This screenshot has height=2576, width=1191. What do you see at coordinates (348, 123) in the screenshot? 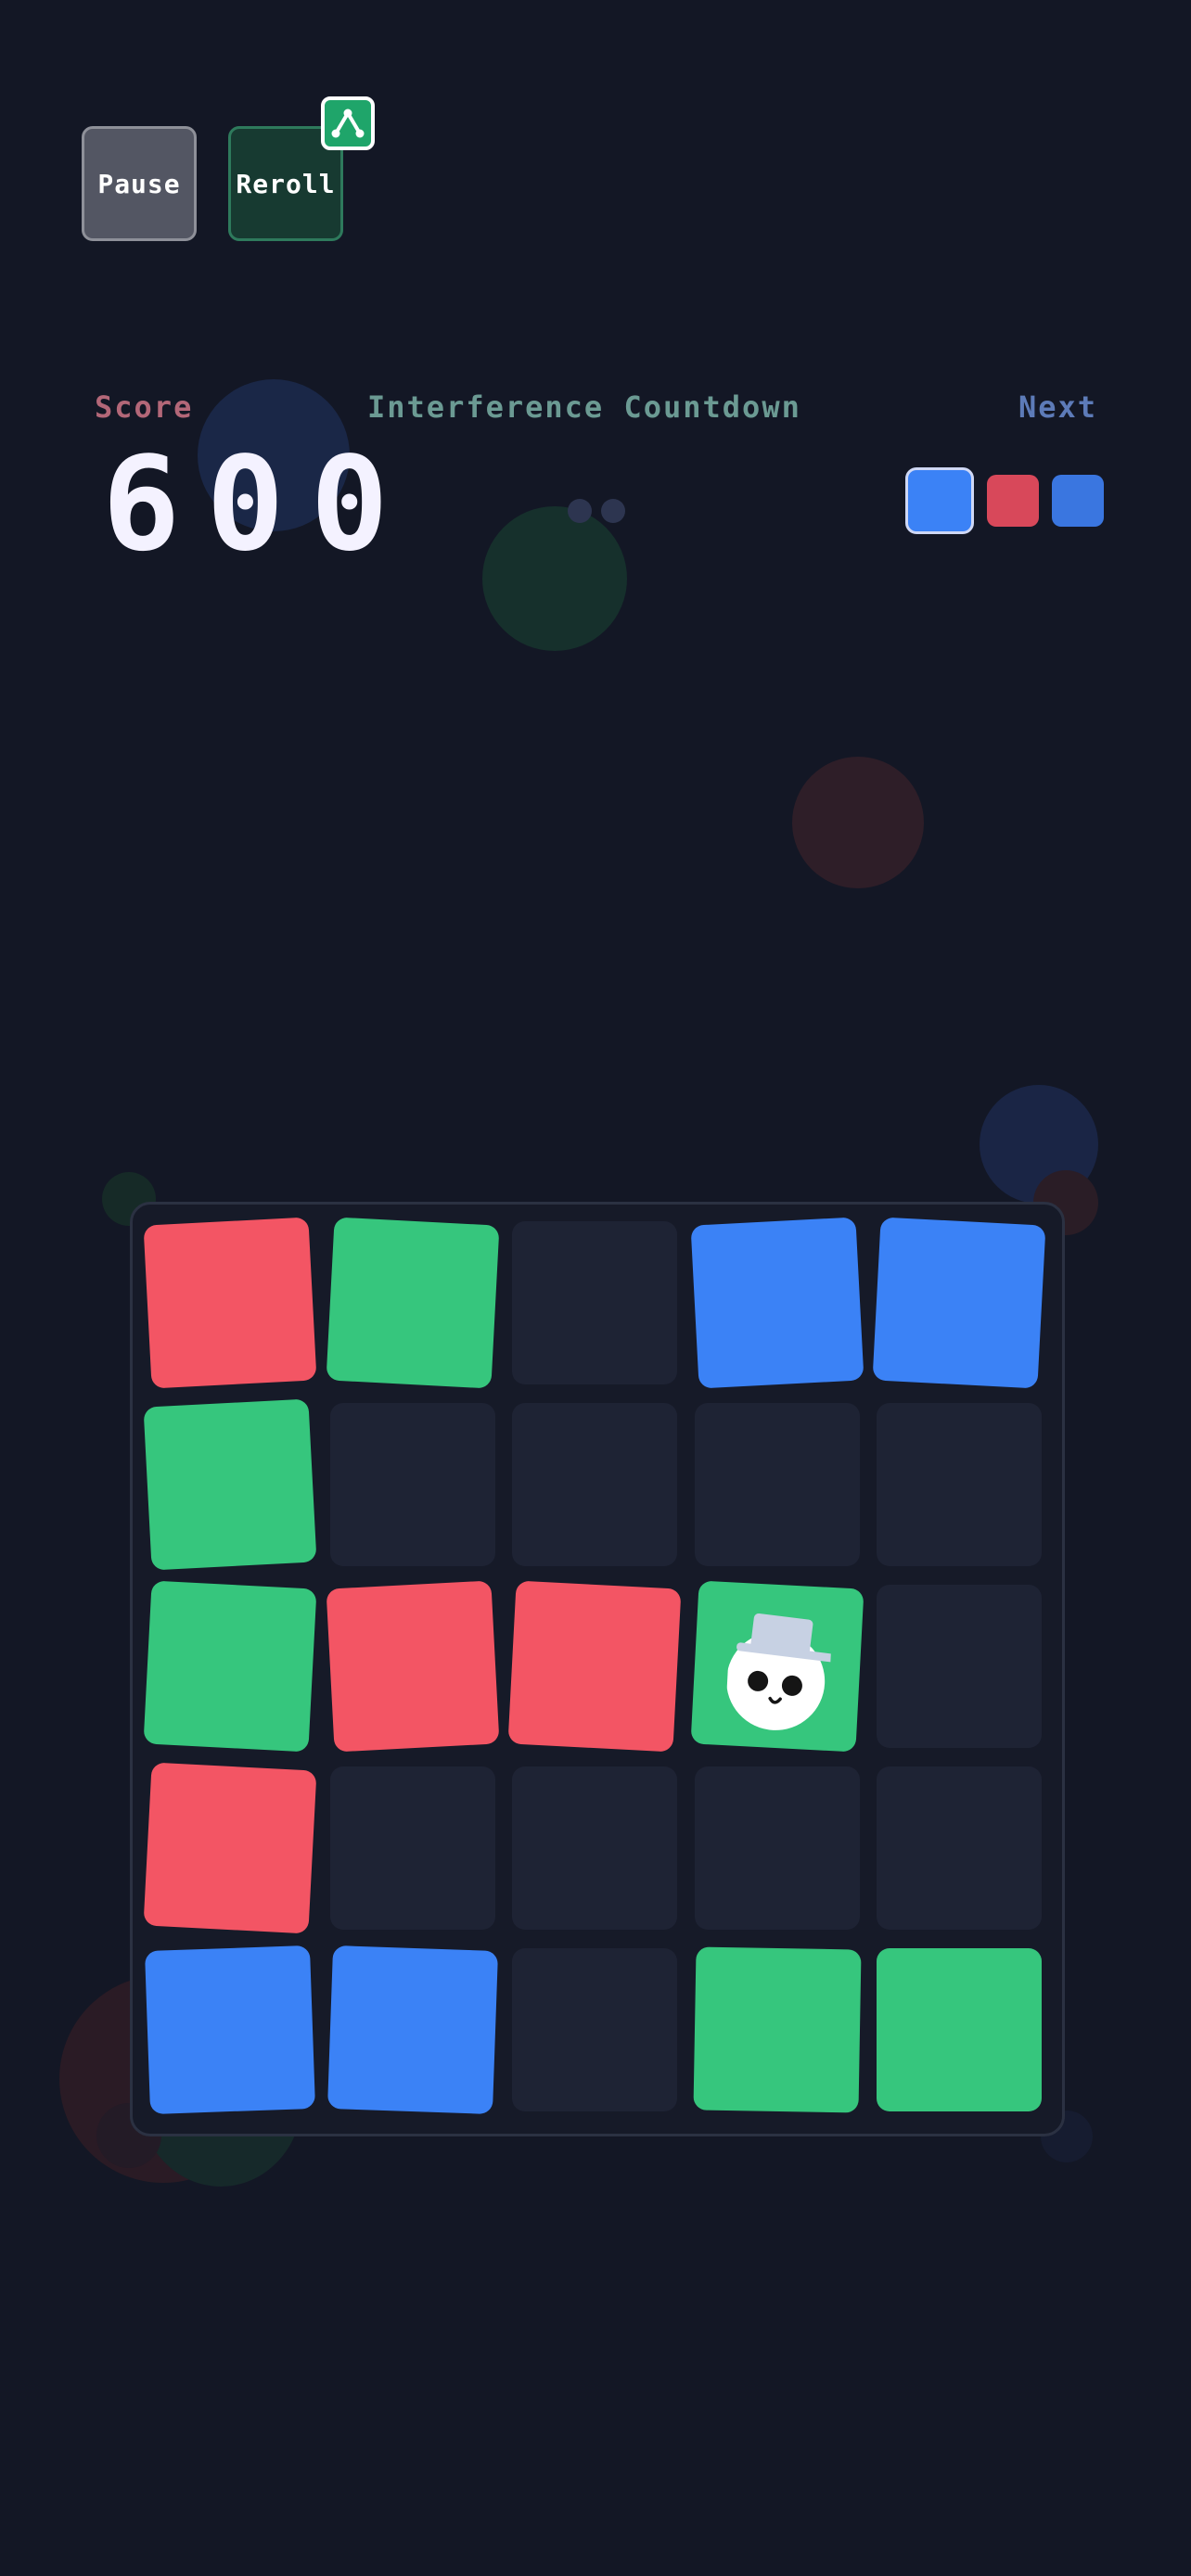
I see `share-icon` at bounding box center [348, 123].